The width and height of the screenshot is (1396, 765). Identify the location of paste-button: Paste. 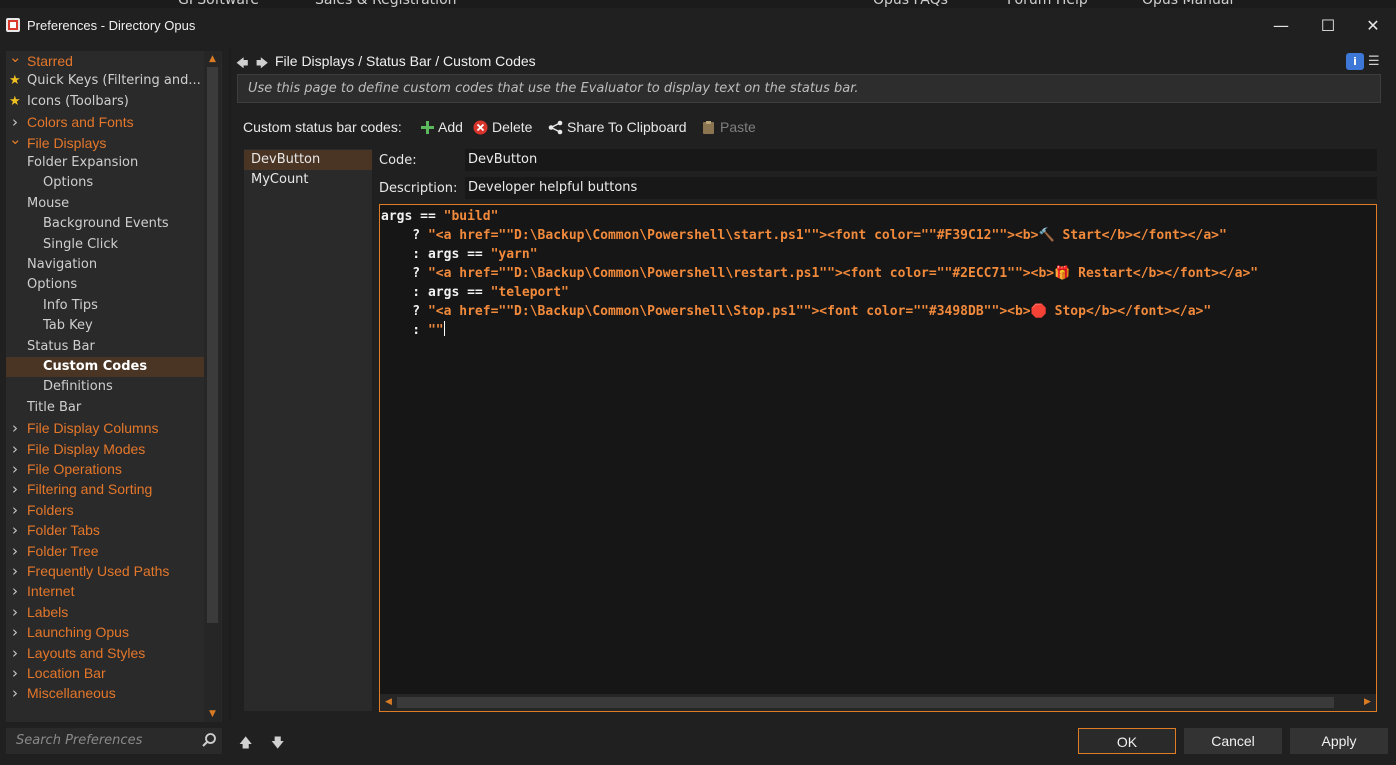
(738, 127).